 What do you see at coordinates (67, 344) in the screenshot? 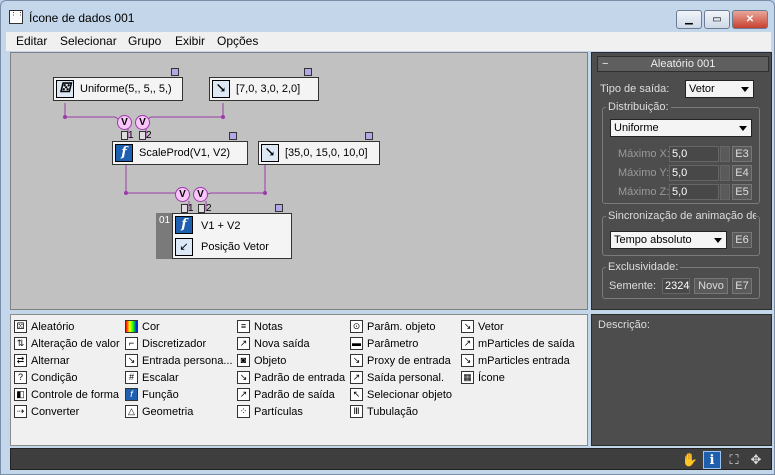
I see `depot-item-alteracao: ⇅ Alteração de valor` at bounding box center [67, 344].